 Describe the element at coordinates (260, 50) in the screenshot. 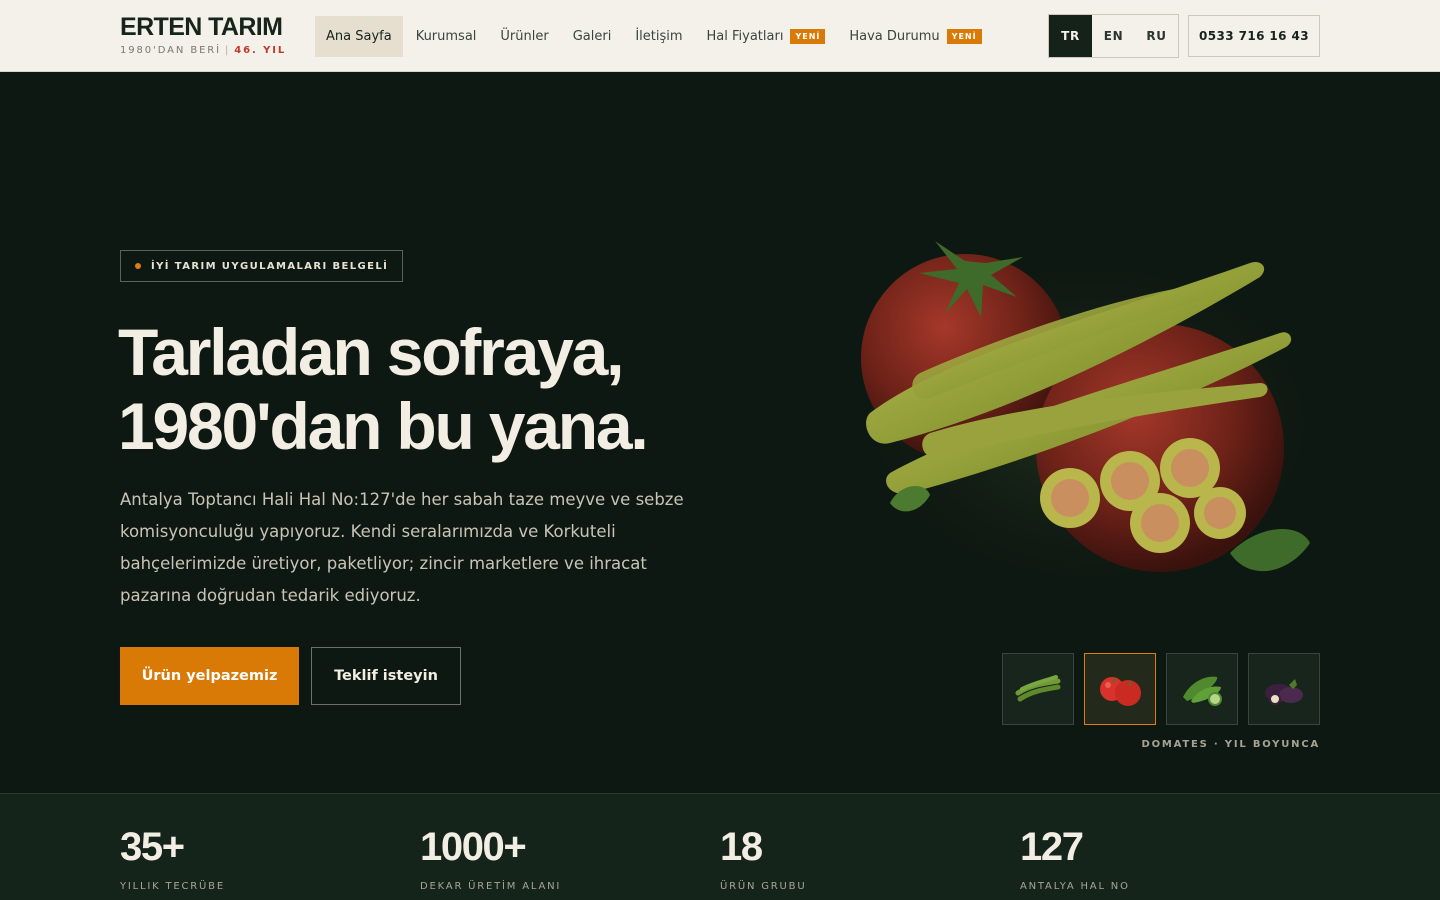

I see `brand-year: 46. YIL` at that location.